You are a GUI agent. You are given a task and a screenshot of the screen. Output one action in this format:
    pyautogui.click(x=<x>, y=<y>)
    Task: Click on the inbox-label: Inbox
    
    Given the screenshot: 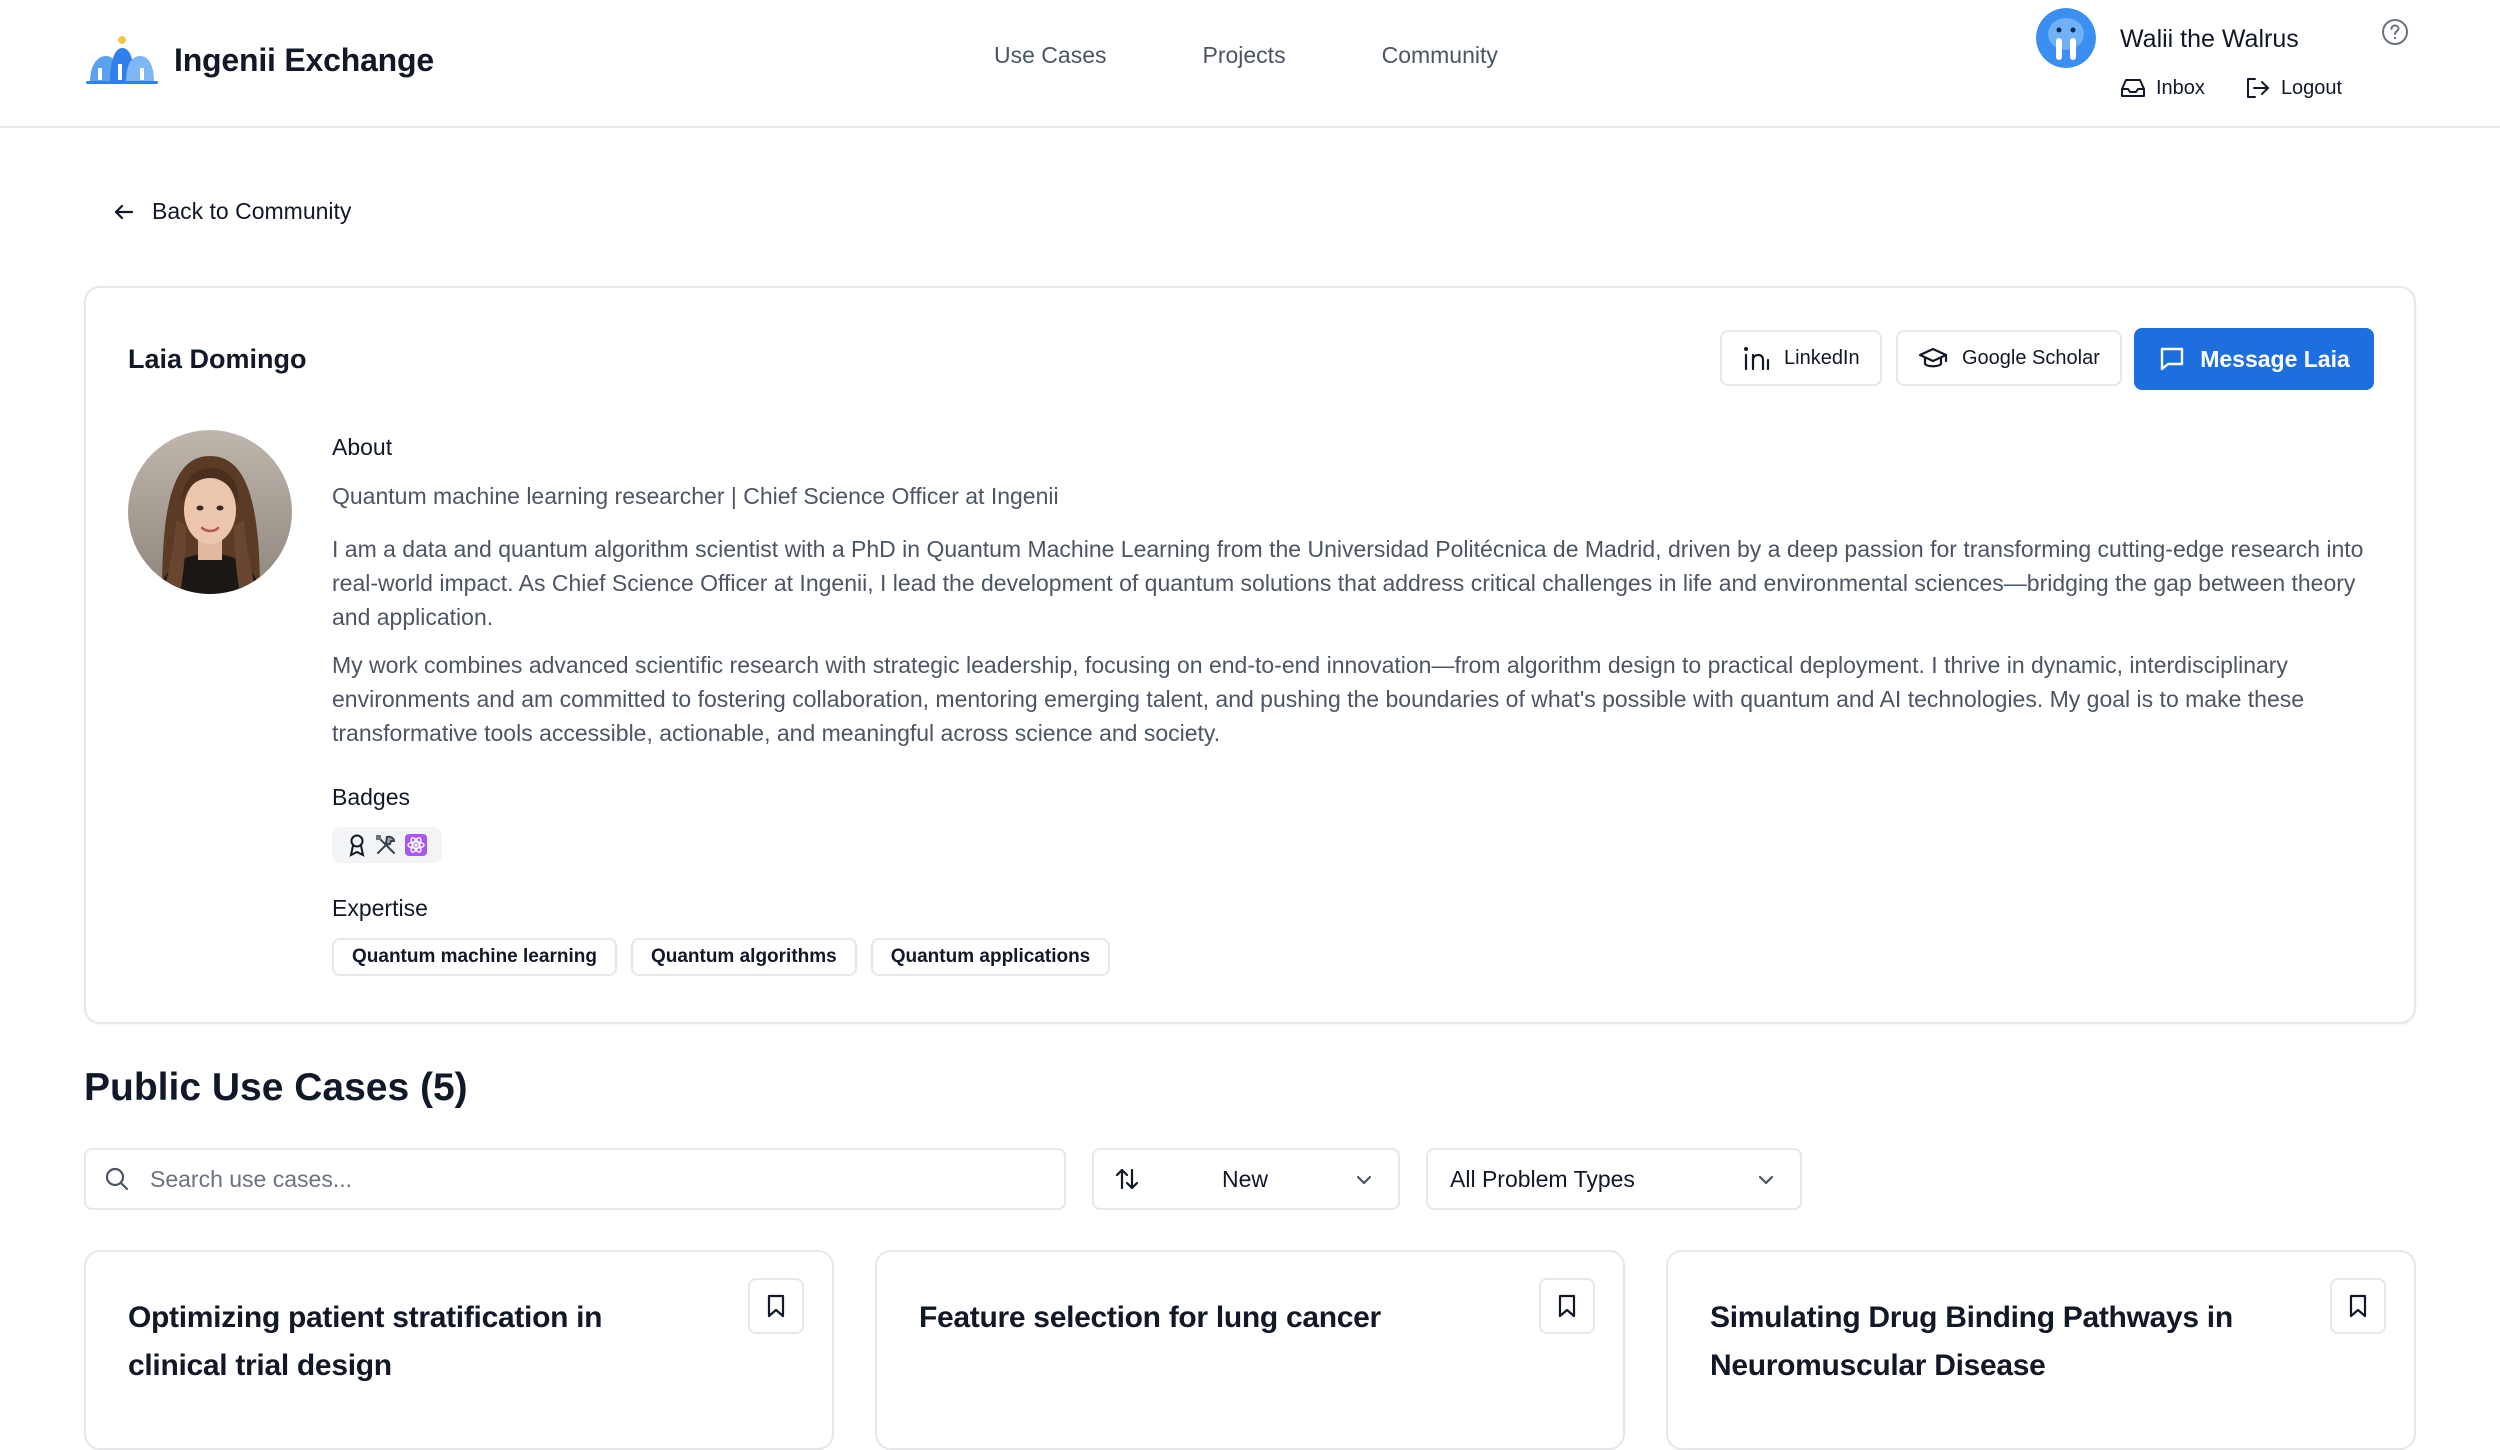 What is the action you would take?
    pyautogui.click(x=2180, y=87)
    